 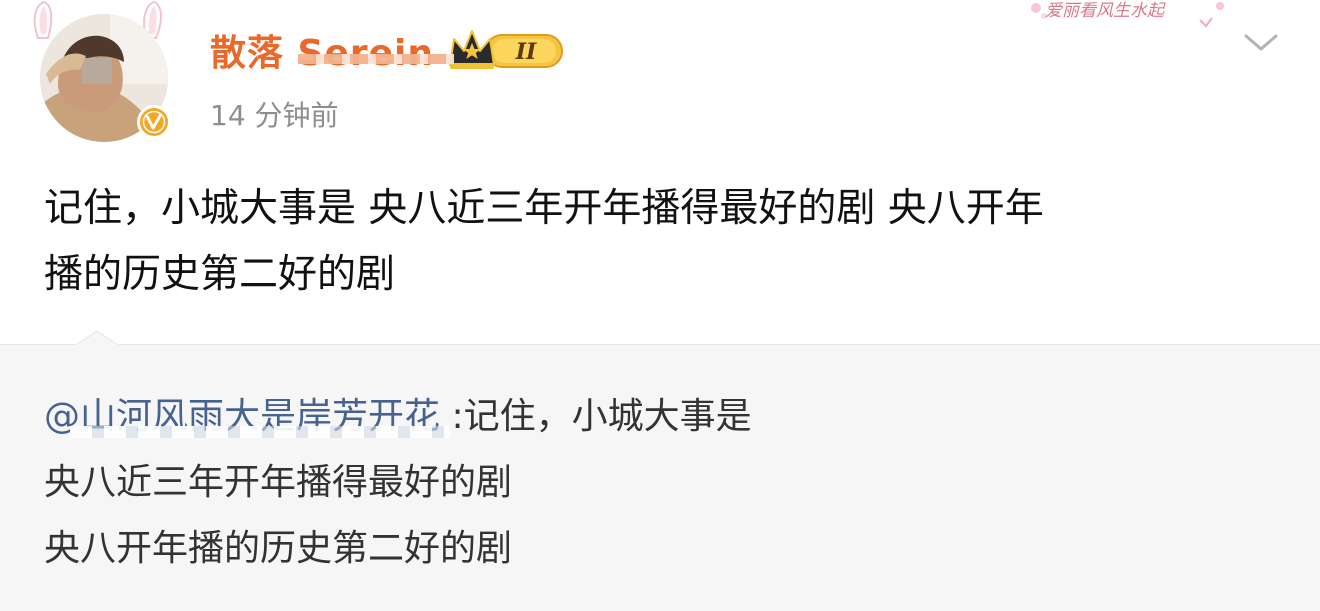 What do you see at coordinates (601, 416) in the screenshot?
I see `repost-first-line-text: :记住，小城大事是` at bounding box center [601, 416].